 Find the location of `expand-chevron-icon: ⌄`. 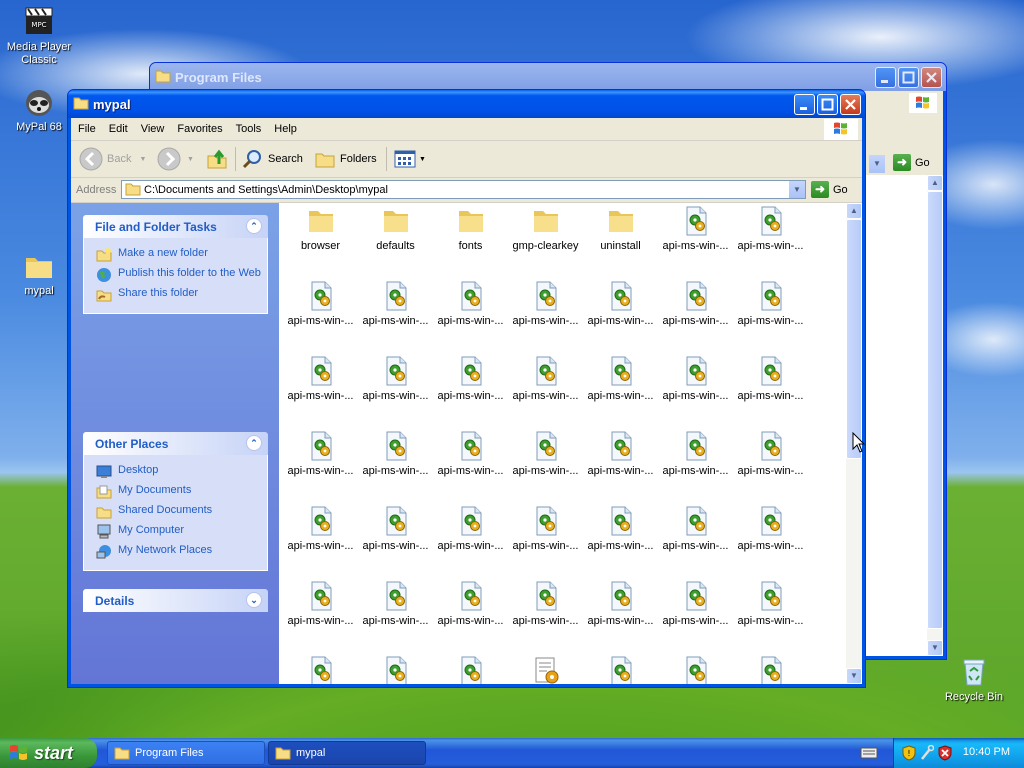

expand-chevron-icon: ⌄ is located at coordinates (254, 600).